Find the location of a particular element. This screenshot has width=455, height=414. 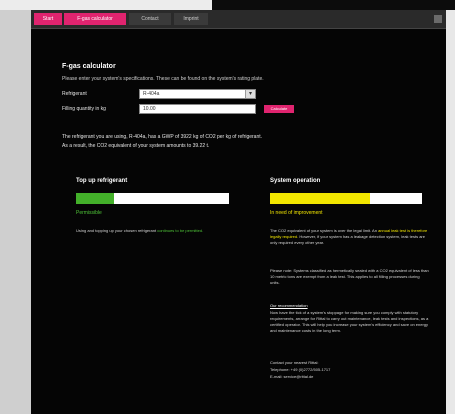

contact-telephone: Telephone: +49 (0)2772/505-1717 is located at coordinates (300, 369).